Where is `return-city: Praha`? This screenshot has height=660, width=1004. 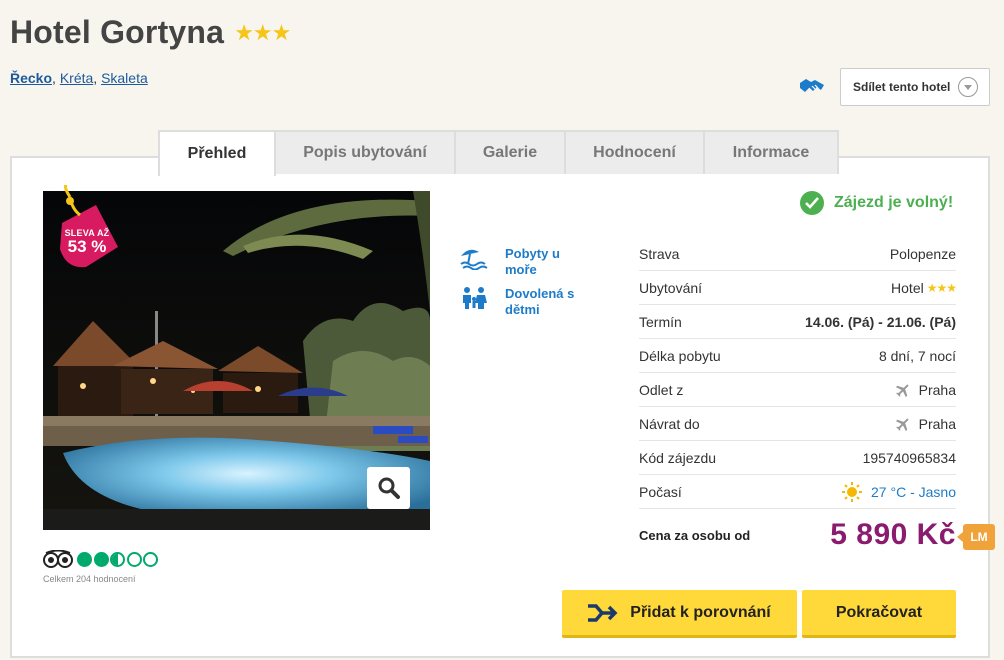
return-city: Praha is located at coordinates (937, 423).